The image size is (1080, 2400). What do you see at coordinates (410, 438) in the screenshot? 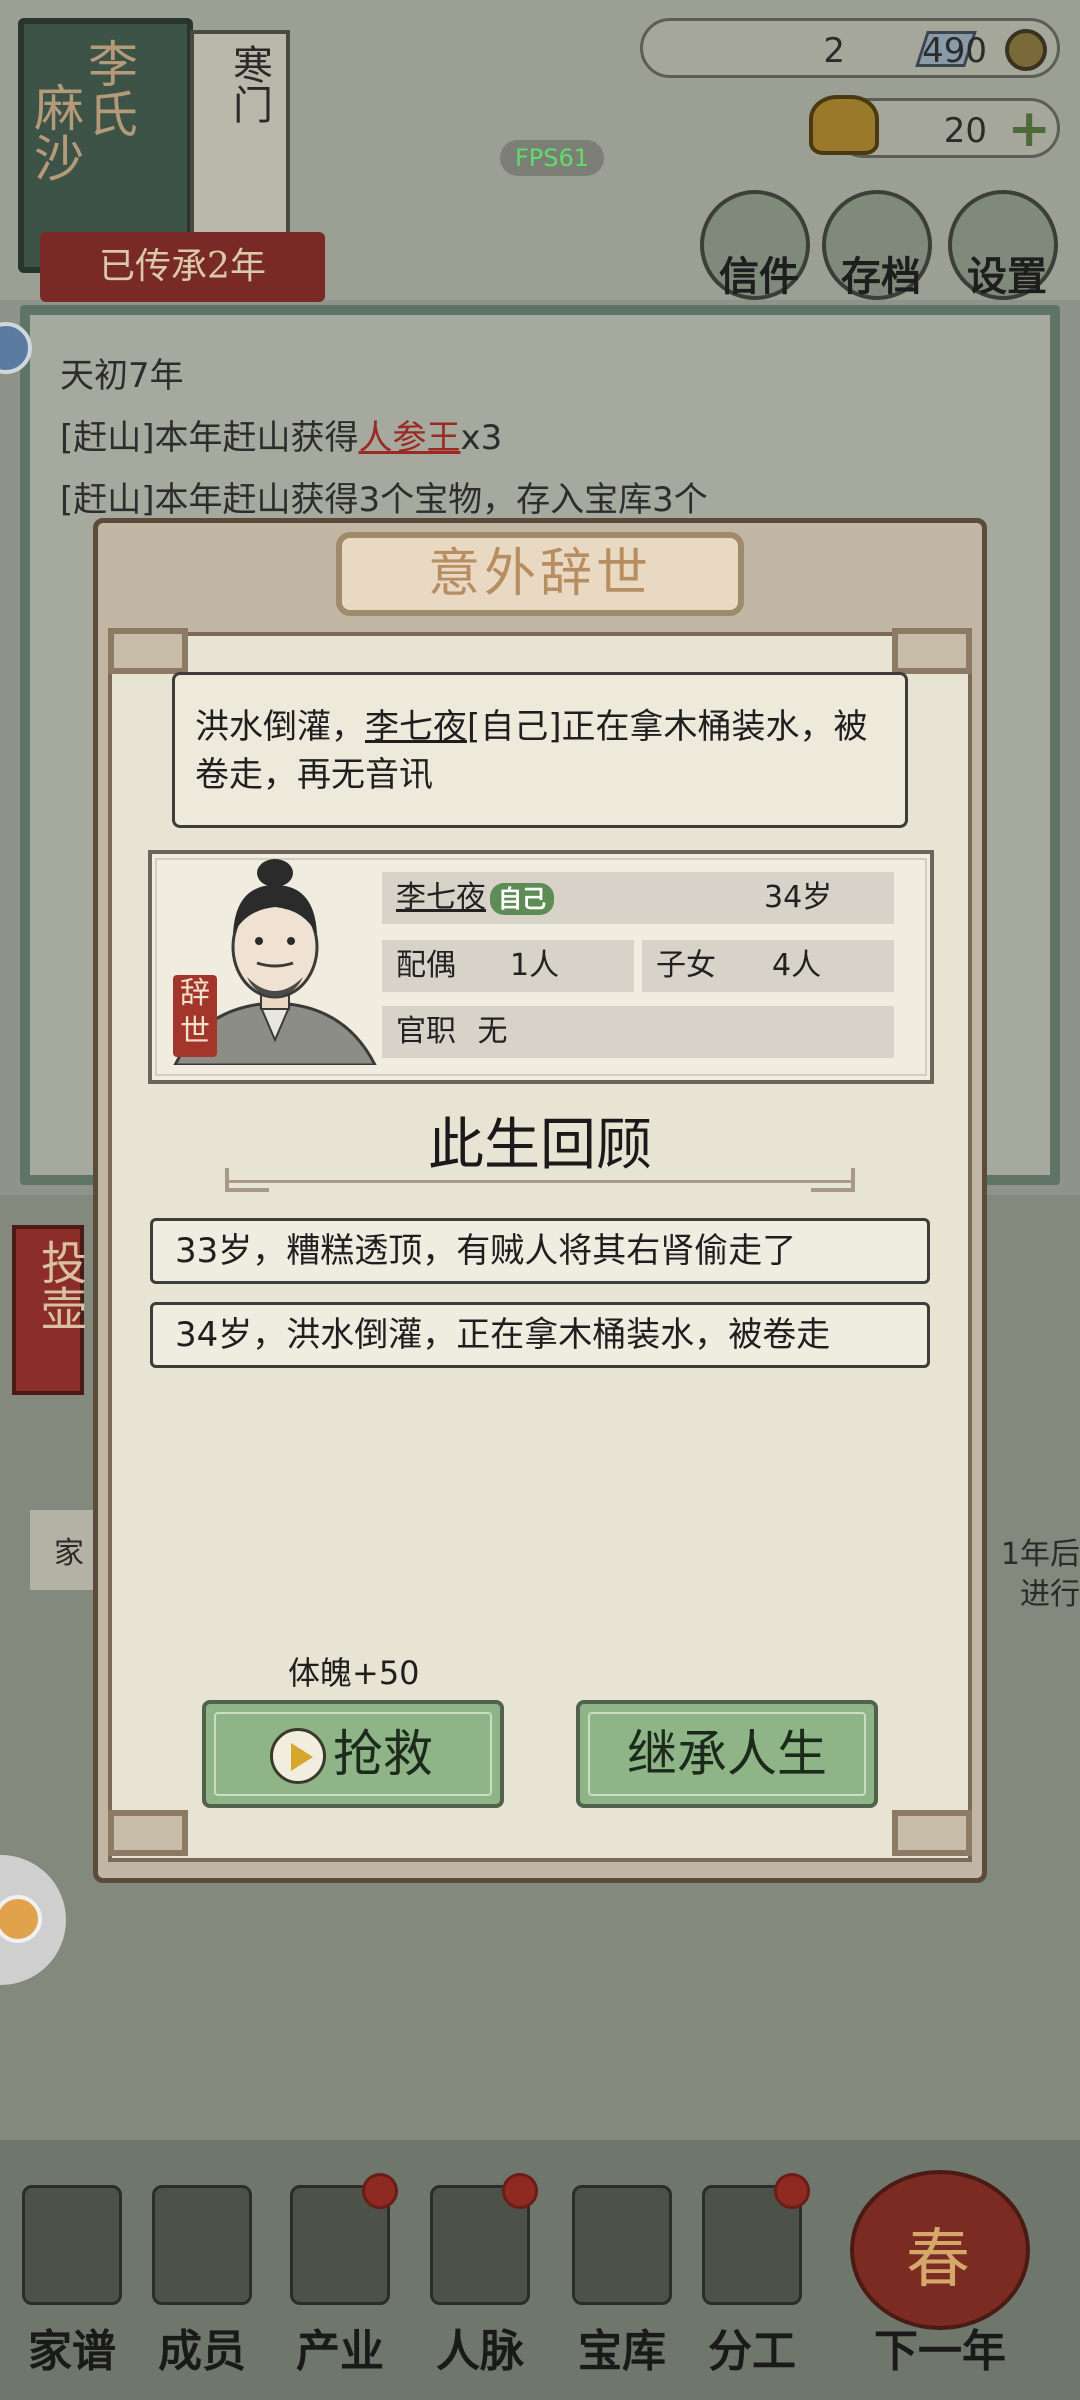
I see `log-item-name: 人参王` at bounding box center [410, 438].